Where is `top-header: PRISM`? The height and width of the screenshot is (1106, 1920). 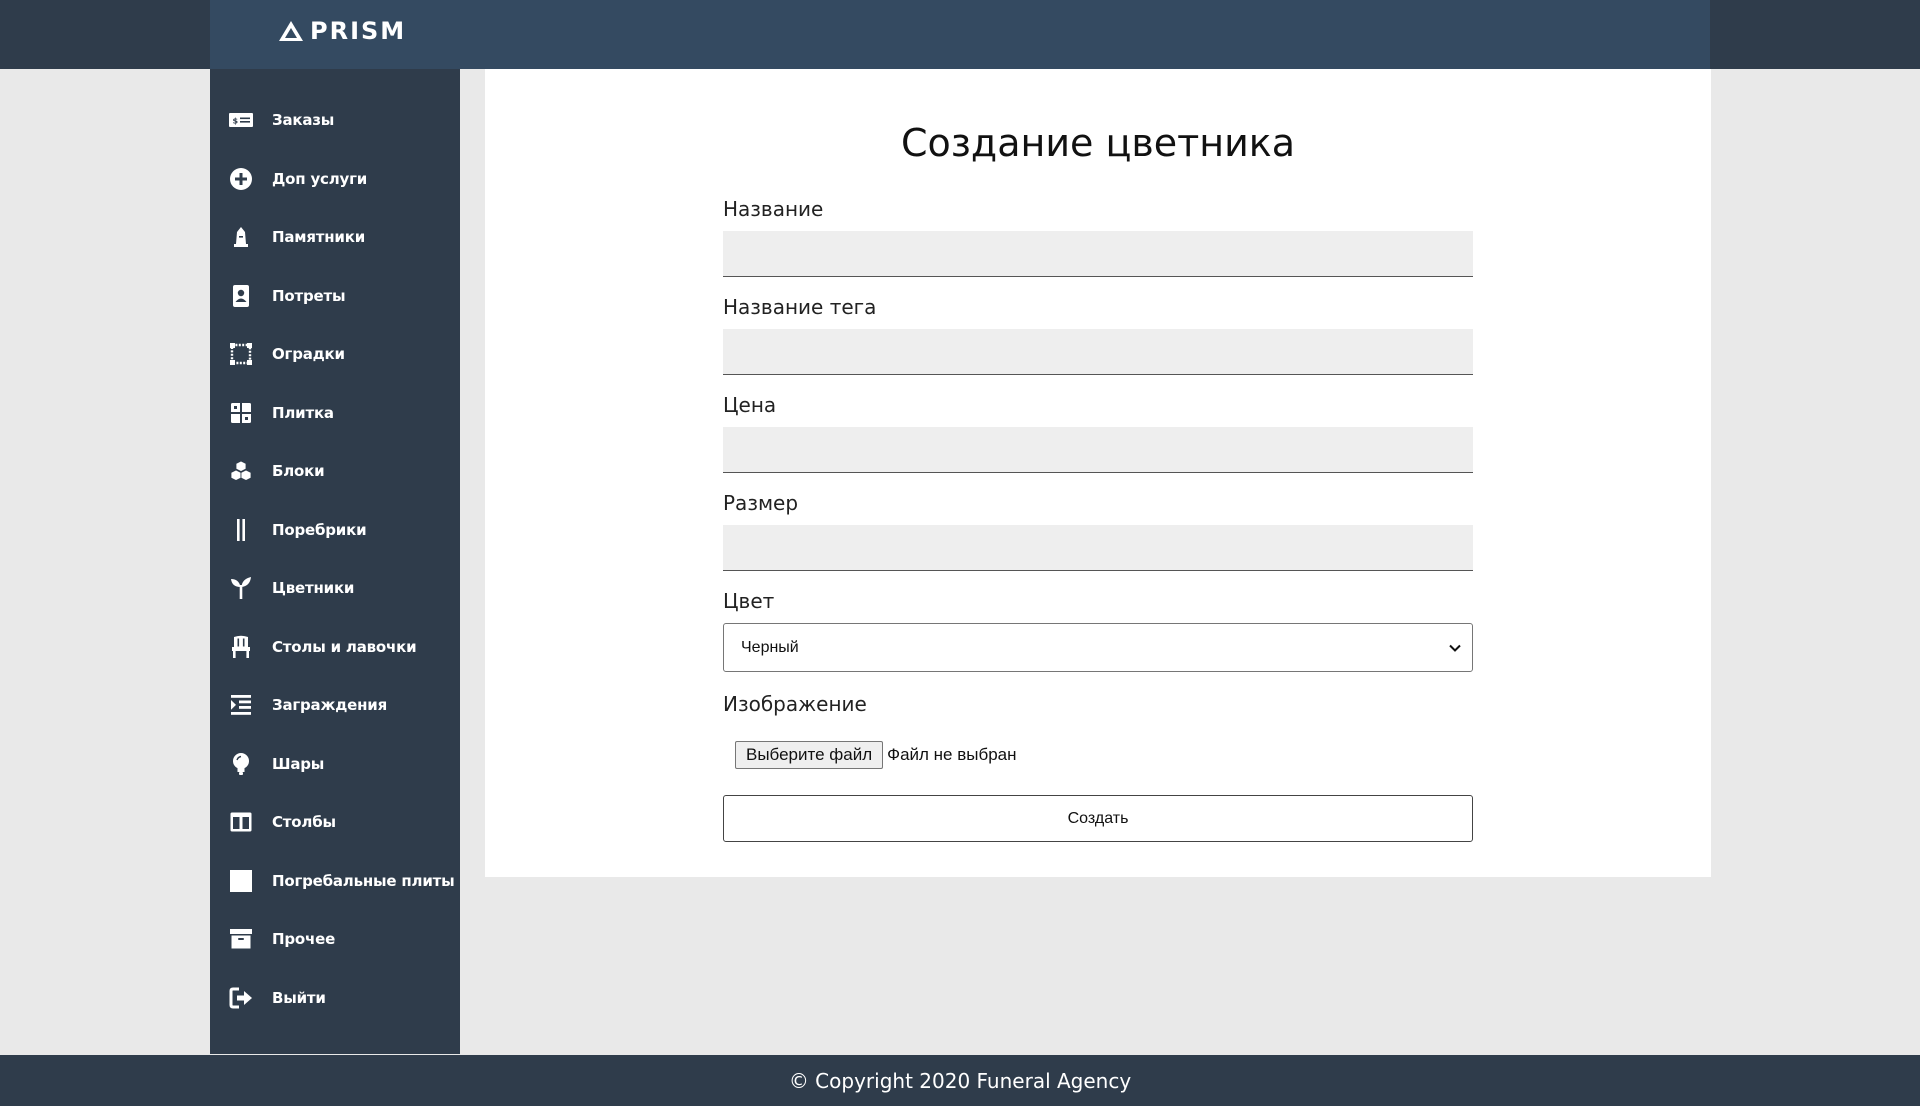 top-header: PRISM is located at coordinates (960, 34).